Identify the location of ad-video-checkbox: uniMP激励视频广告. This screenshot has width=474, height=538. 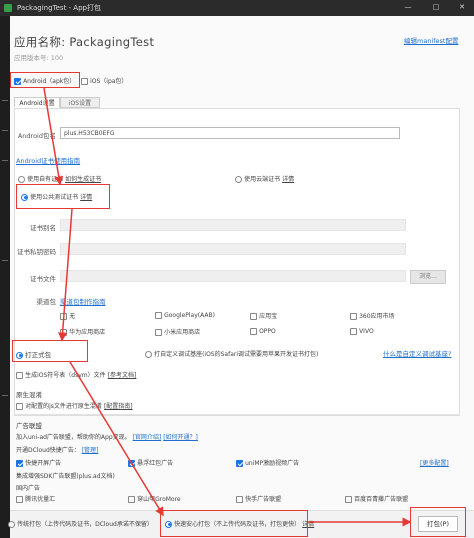
(267, 462).